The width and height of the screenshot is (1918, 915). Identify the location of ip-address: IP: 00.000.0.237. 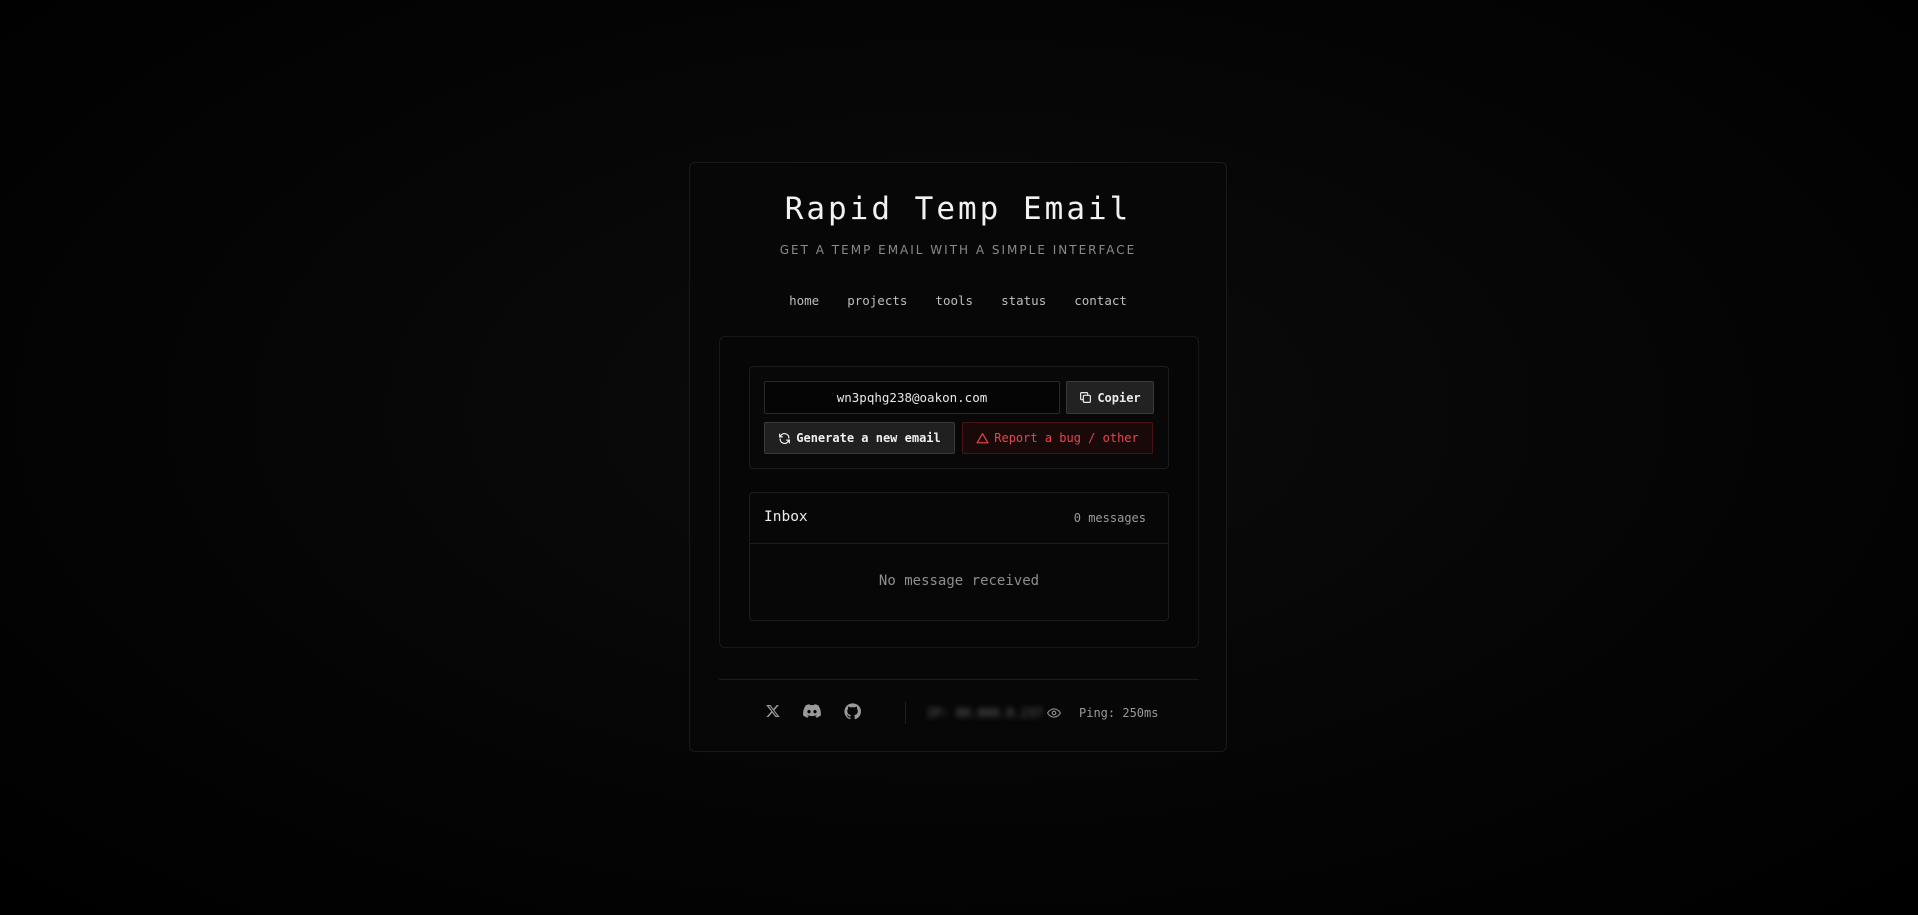
(985, 713).